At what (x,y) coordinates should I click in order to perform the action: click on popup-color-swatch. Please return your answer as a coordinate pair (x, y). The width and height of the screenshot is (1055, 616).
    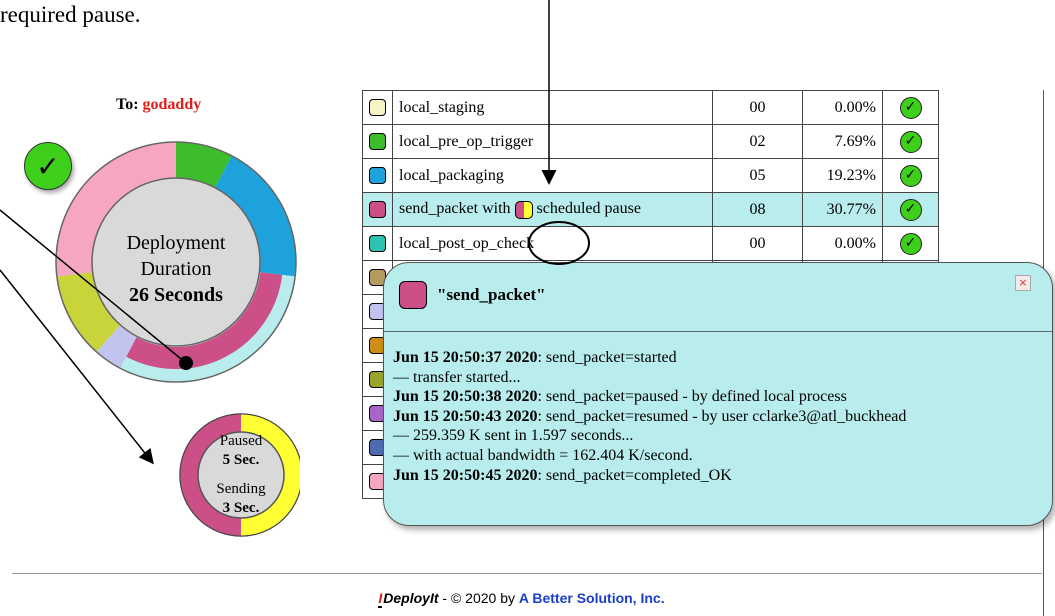
    Looking at the image, I should click on (413, 295).